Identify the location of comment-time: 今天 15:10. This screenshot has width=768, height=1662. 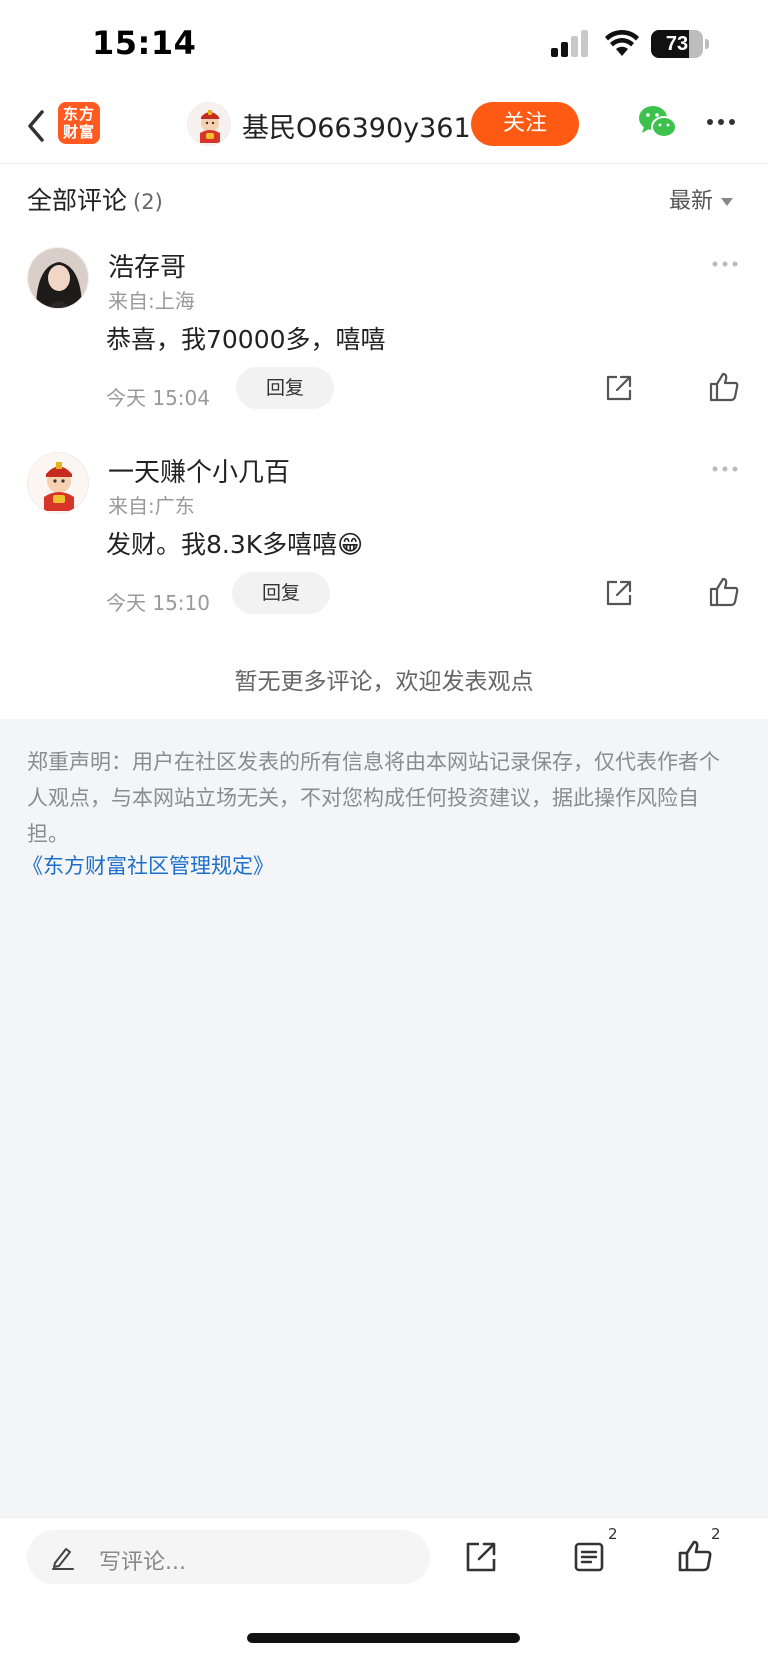
(158, 603).